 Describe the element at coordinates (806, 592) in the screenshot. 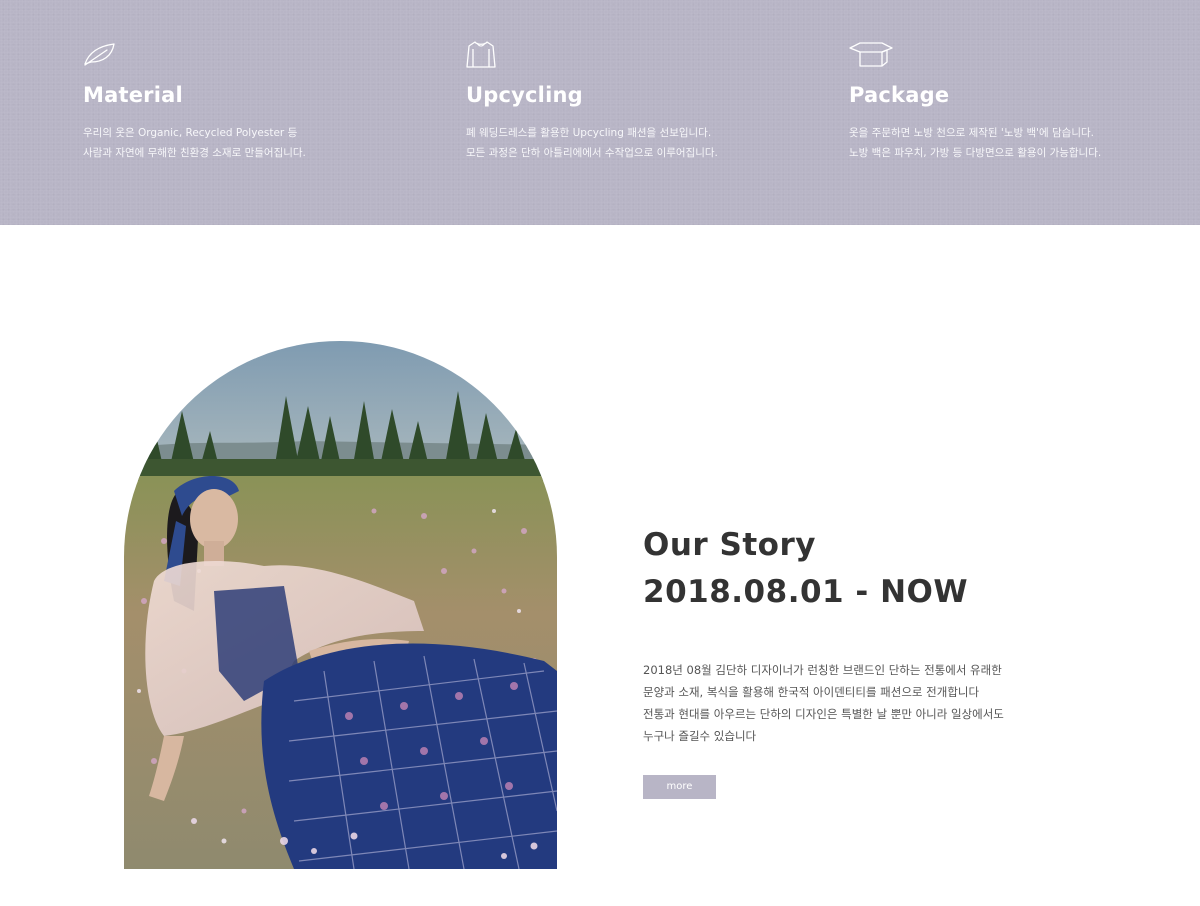

I see `story-date-range: 2018.08.01 - NOW` at that location.